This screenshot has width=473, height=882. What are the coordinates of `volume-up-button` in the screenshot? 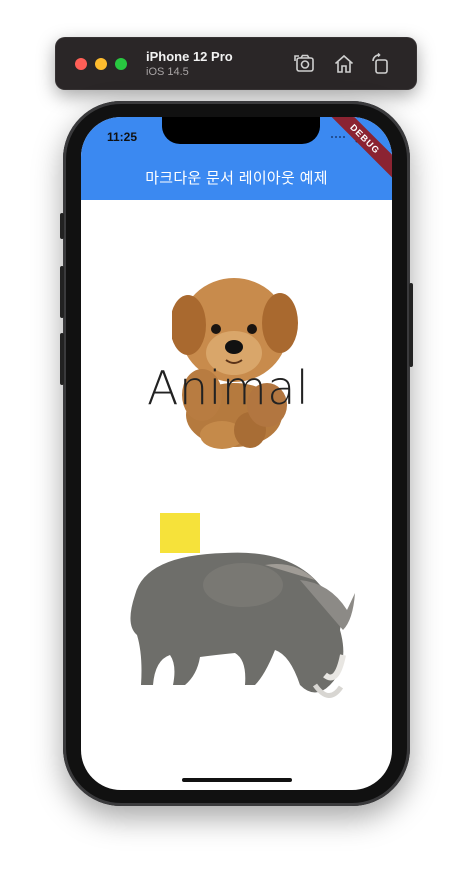 It's located at (62, 292).